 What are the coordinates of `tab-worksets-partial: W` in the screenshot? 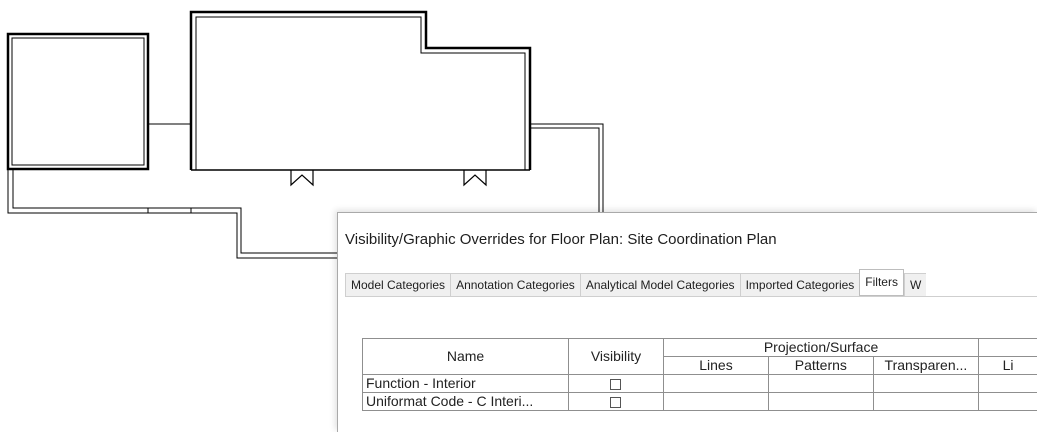 It's located at (915, 285).